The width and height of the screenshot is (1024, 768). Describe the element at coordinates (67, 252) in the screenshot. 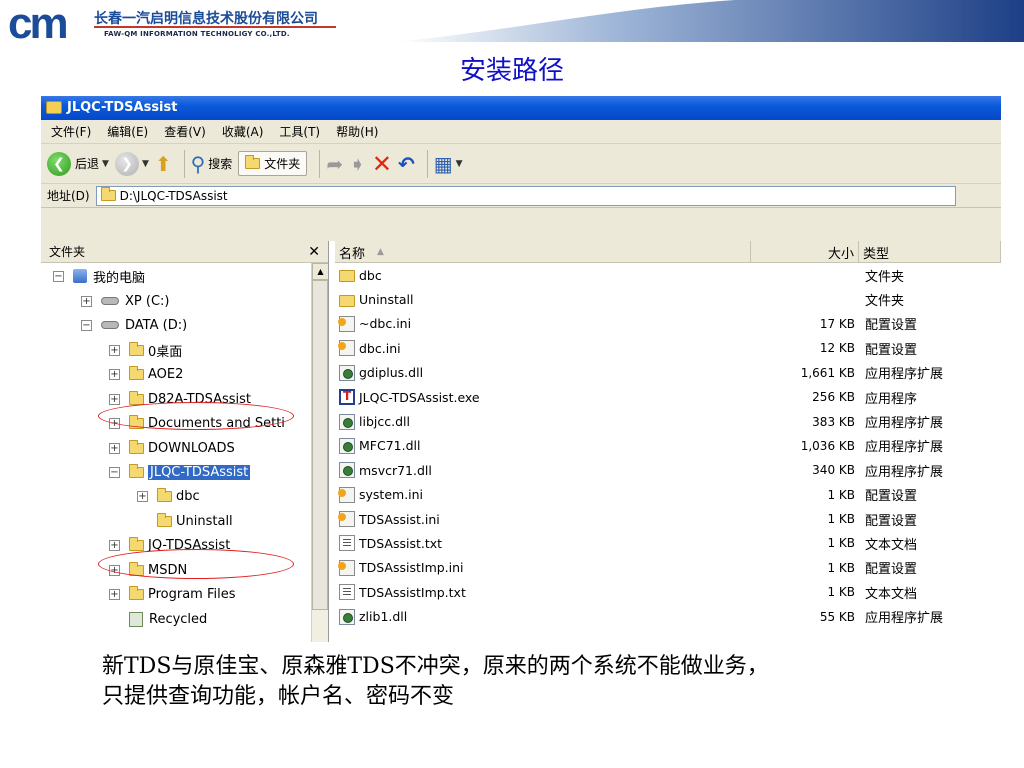

I see `folder-pane-title: 文件夹` at that location.